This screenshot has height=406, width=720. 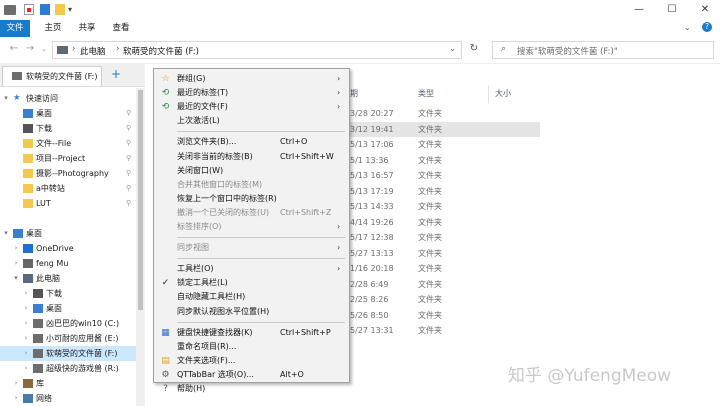 What do you see at coordinates (251, 283) in the screenshot?
I see `menu-item: ✓ 锁定工具栏(L)` at bounding box center [251, 283].